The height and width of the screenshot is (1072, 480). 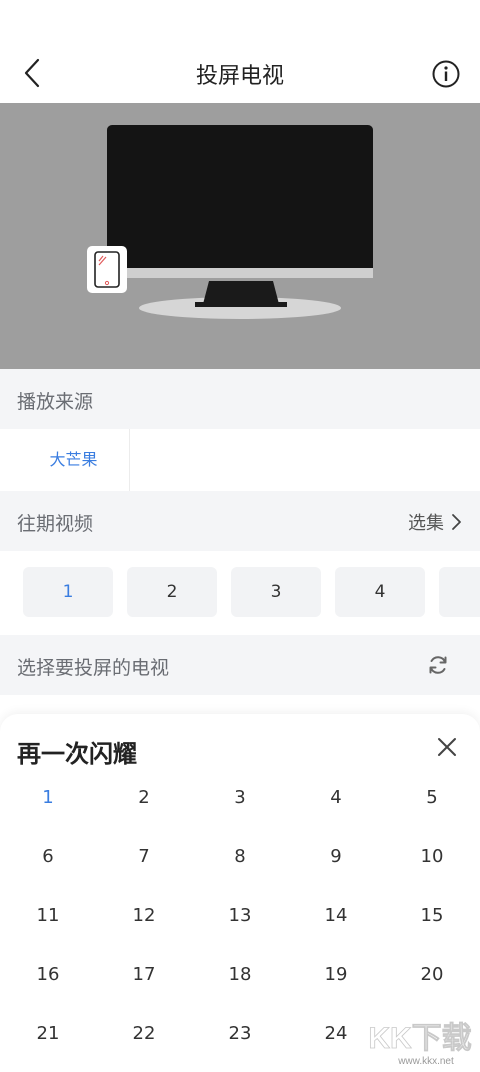 What do you see at coordinates (456, 522) in the screenshot?
I see `chevron-right-icon` at bounding box center [456, 522].